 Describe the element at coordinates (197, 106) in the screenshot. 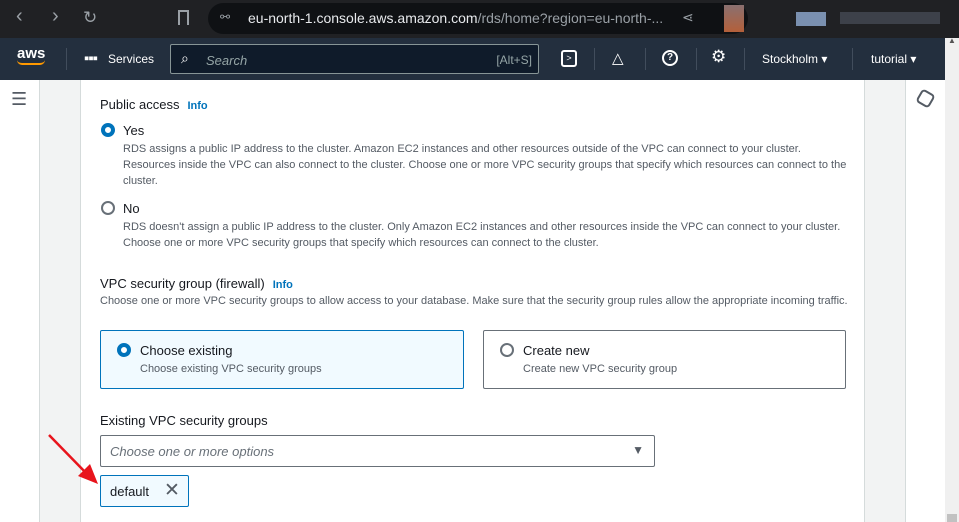

I see `public-access-info-link: Info` at that location.